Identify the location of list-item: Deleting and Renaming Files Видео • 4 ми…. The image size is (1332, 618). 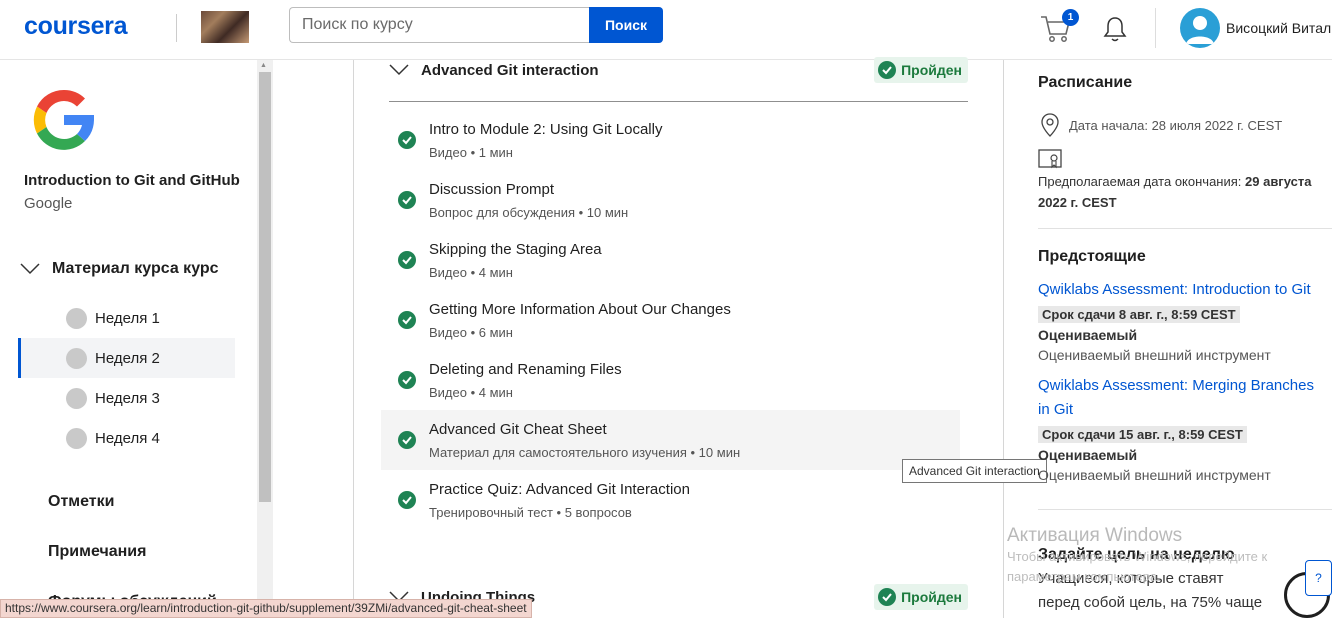
(670, 380).